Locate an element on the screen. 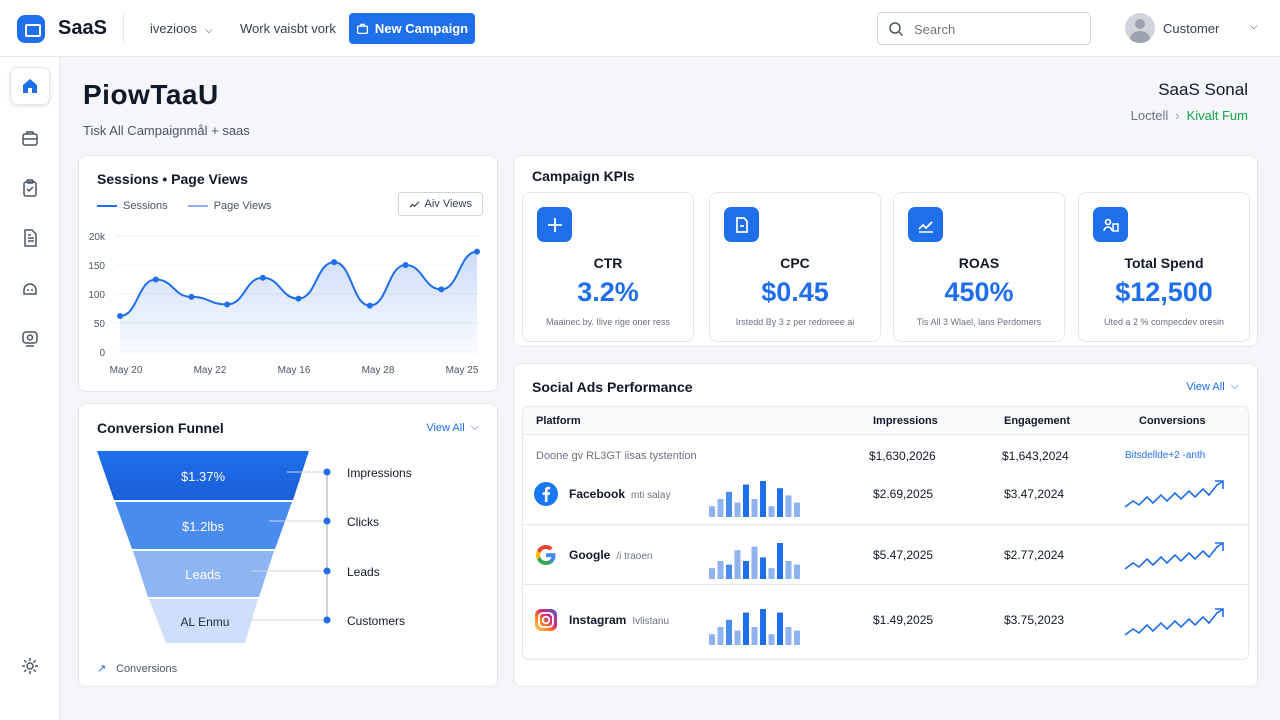  table-row: Instagram Ivlistanu $1.49,2025 $3.75,2023 is located at coordinates (885, 622).